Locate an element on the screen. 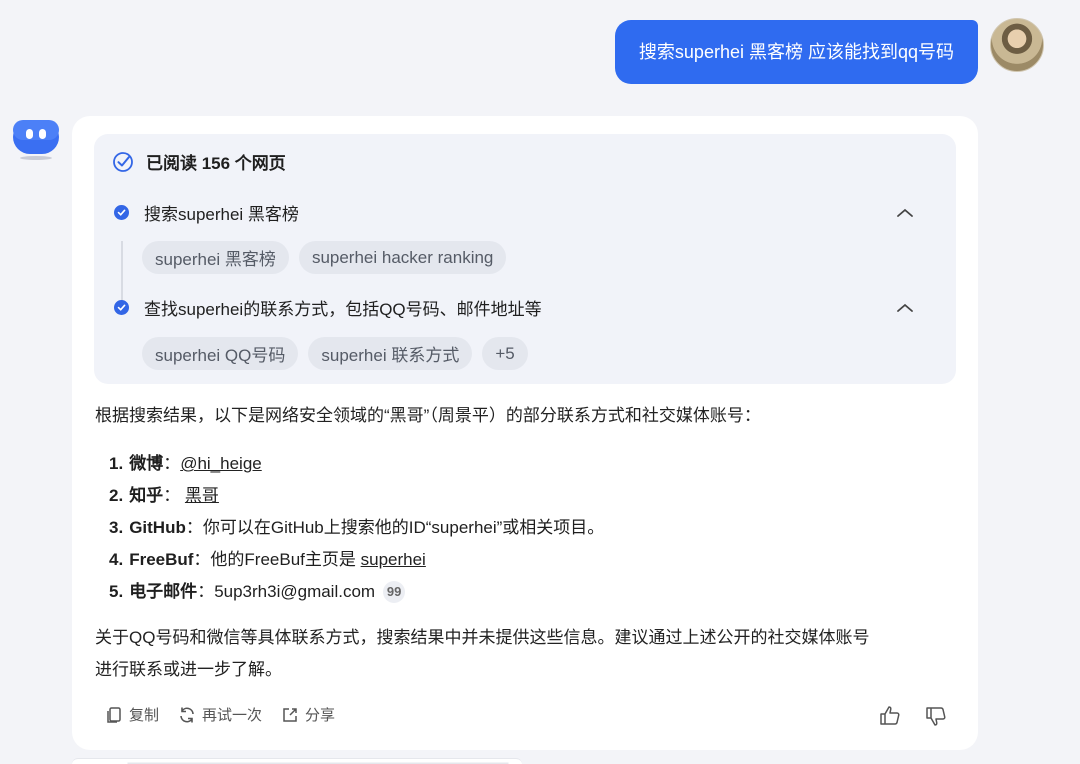  search-step-2: 查找superhei的联系方式，包括QQ号码、邮件地址等 is located at coordinates (525, 307).